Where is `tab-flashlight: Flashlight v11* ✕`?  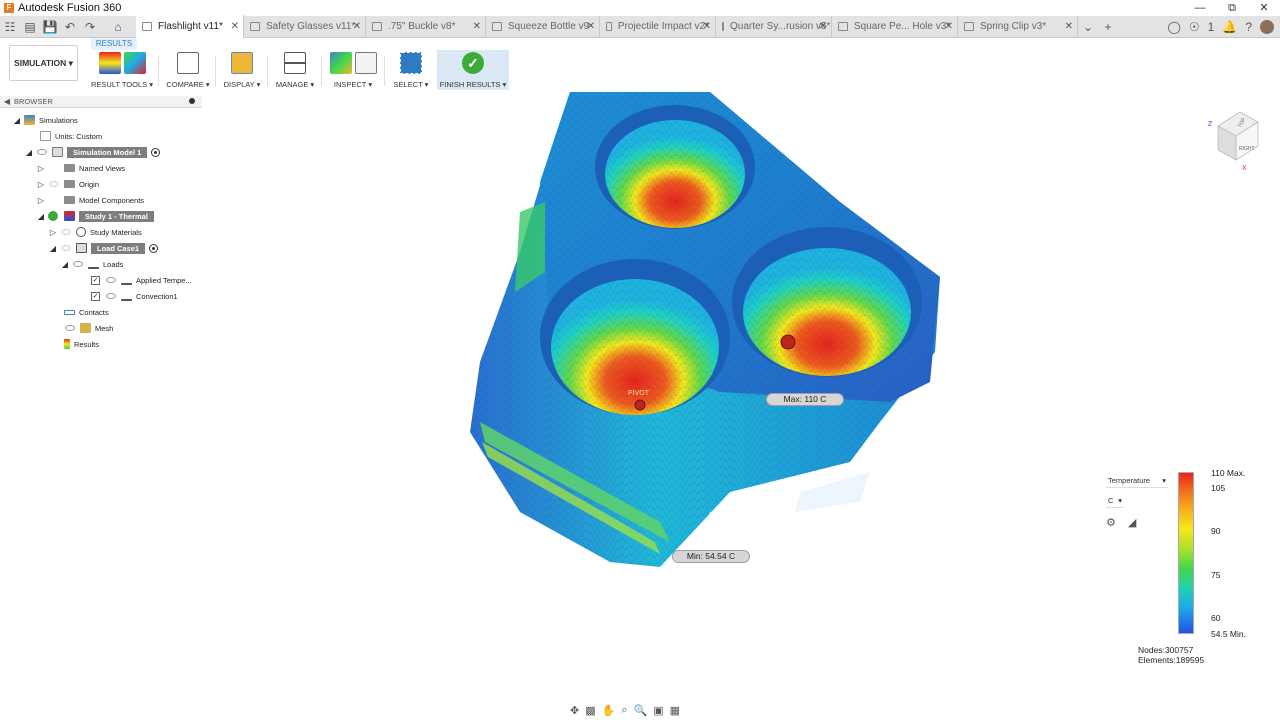
tab-flashlight: Flashlight v11* ✕ is located at coordinates (190, 26).